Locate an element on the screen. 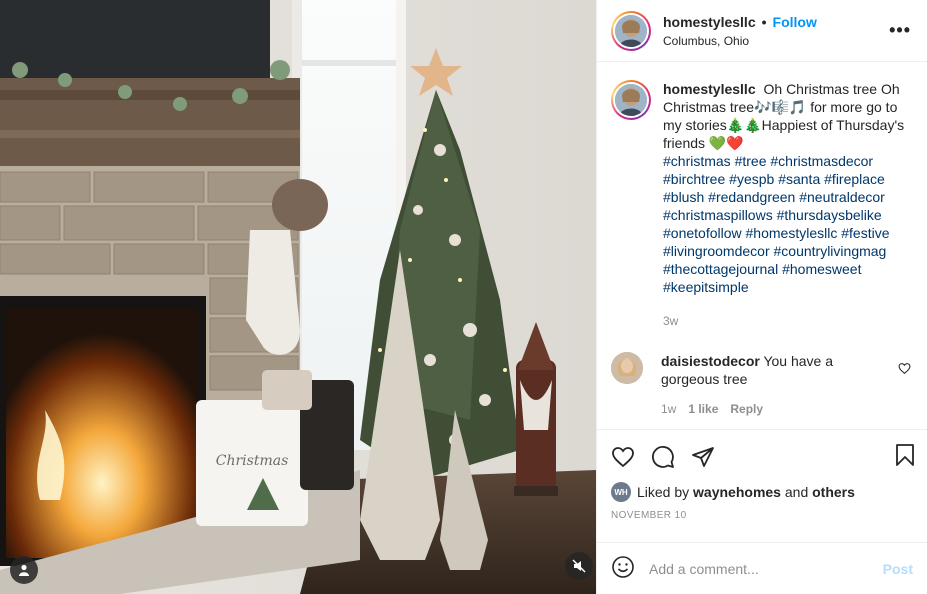 Image resolution: width=927 pixels, height=594 pixels. likes-summary: WH Liked by waynehomes and others is located at coordinates (762, 492).